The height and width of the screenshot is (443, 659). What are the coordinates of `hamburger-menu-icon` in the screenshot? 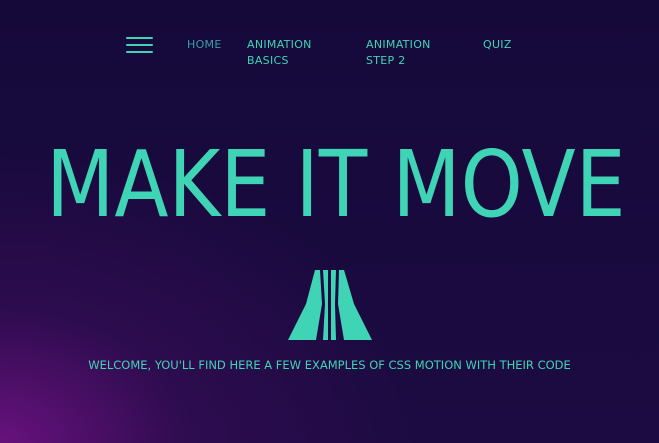 It's located at (140, 45).